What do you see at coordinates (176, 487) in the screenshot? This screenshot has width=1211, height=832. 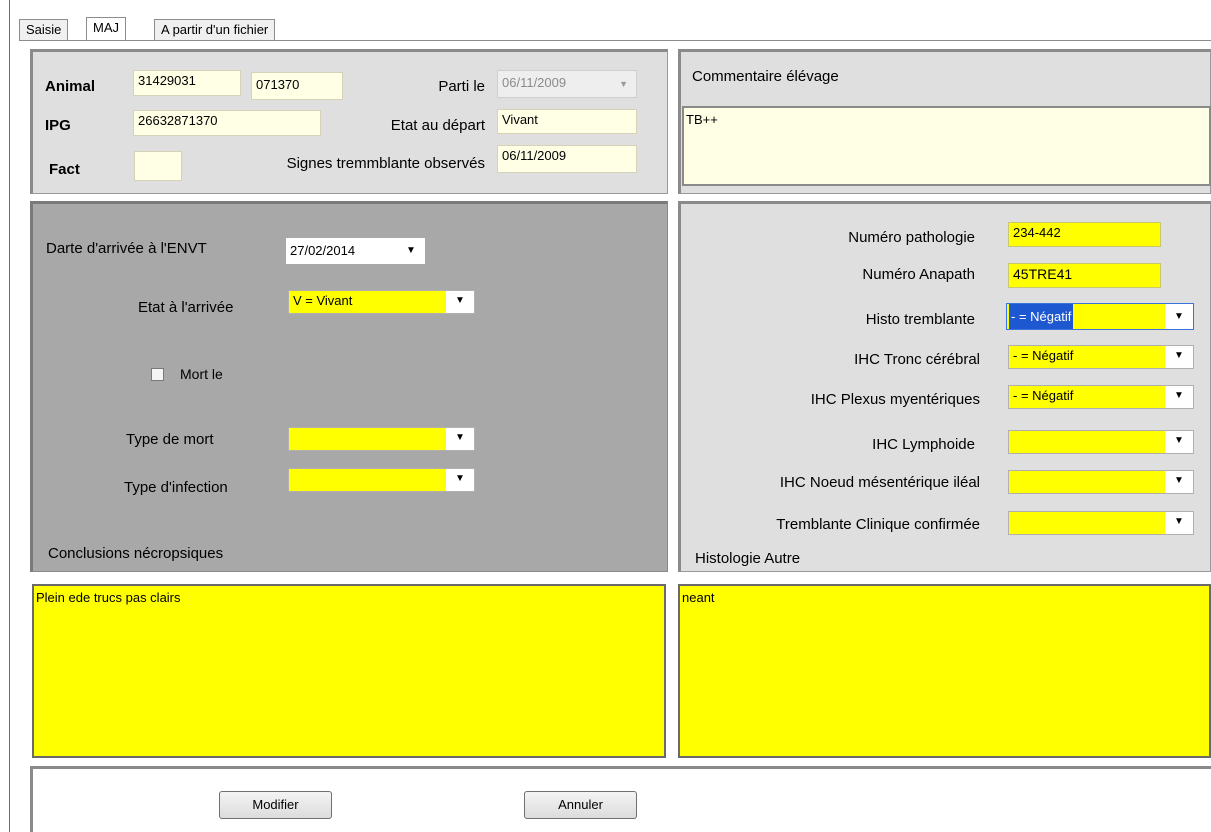 I see `type-infection-label: Type d'infection` at bounding box center [176, 487].